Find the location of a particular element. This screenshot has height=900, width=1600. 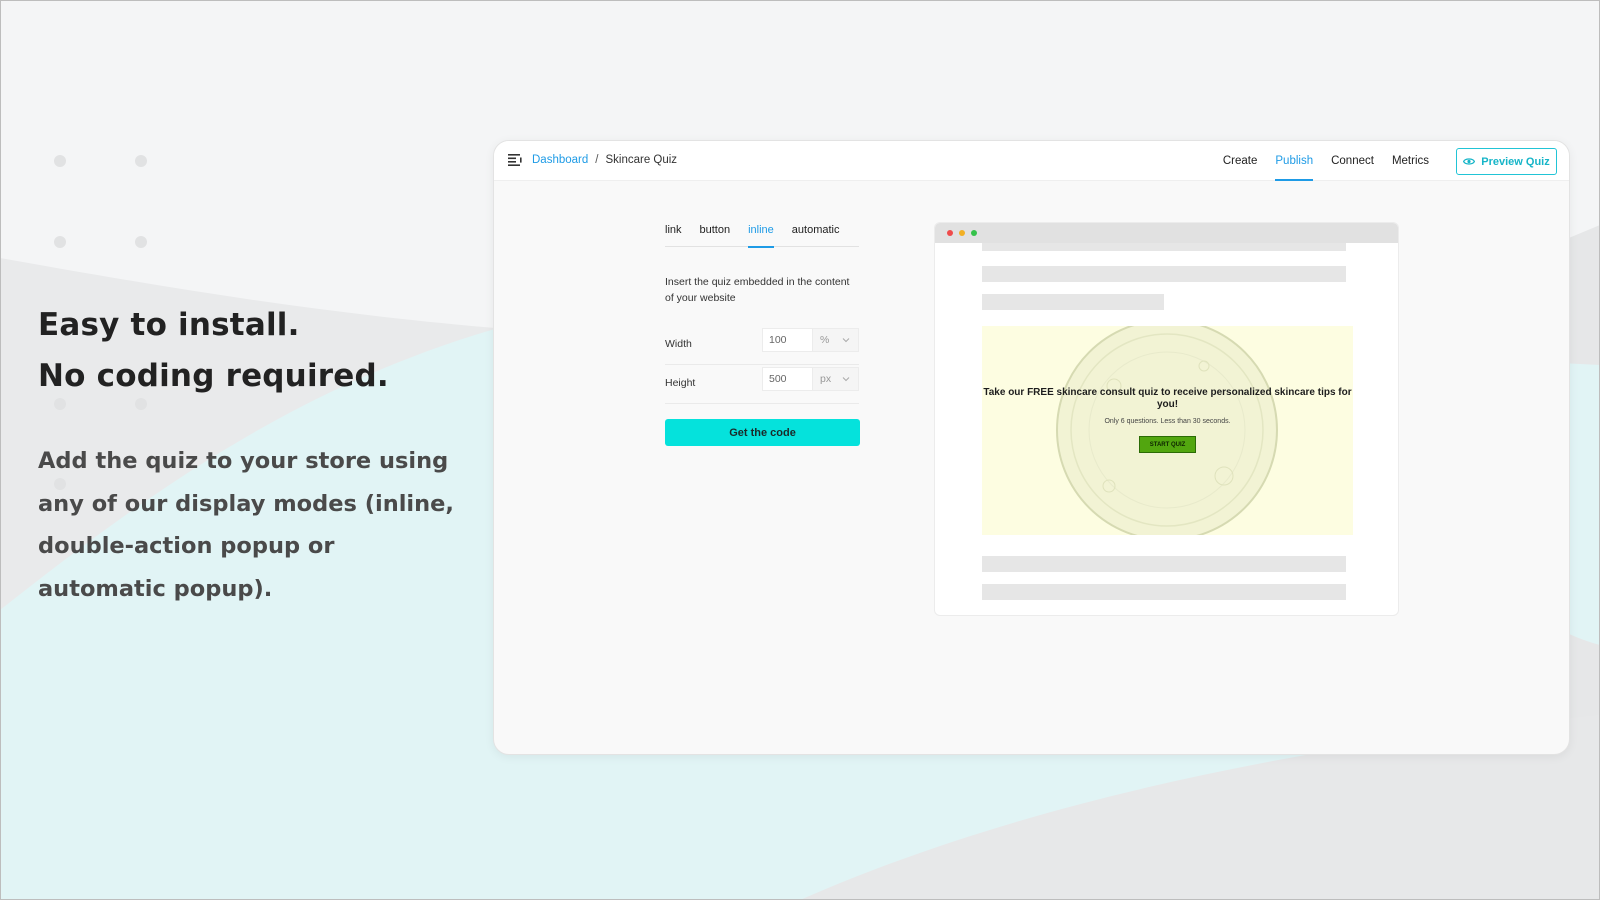

eye-icon is located at coordinates (1469, 161).